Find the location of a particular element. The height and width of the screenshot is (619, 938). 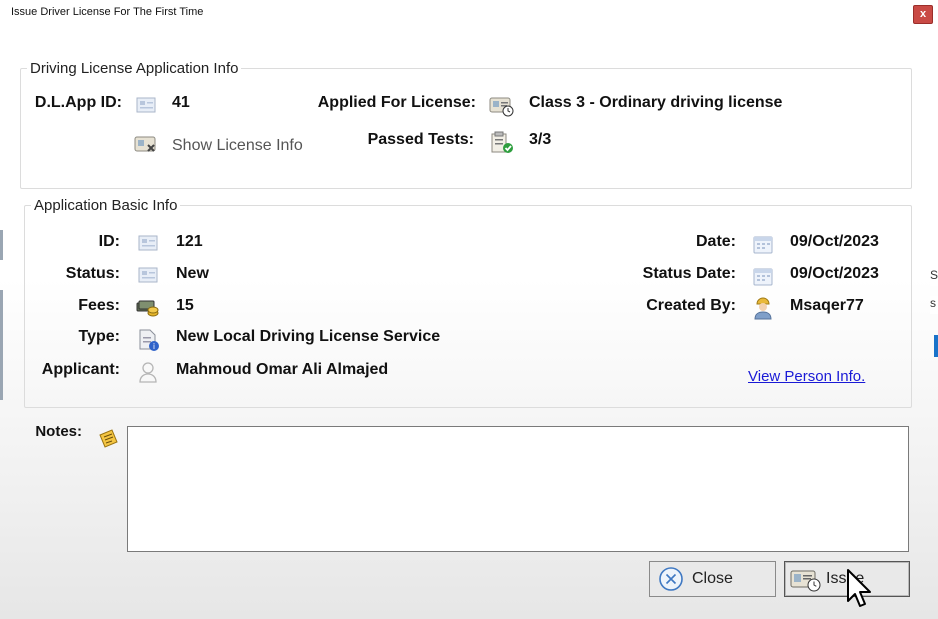

show-license-info-link: Show License Info is located at coordinates (237, 146).